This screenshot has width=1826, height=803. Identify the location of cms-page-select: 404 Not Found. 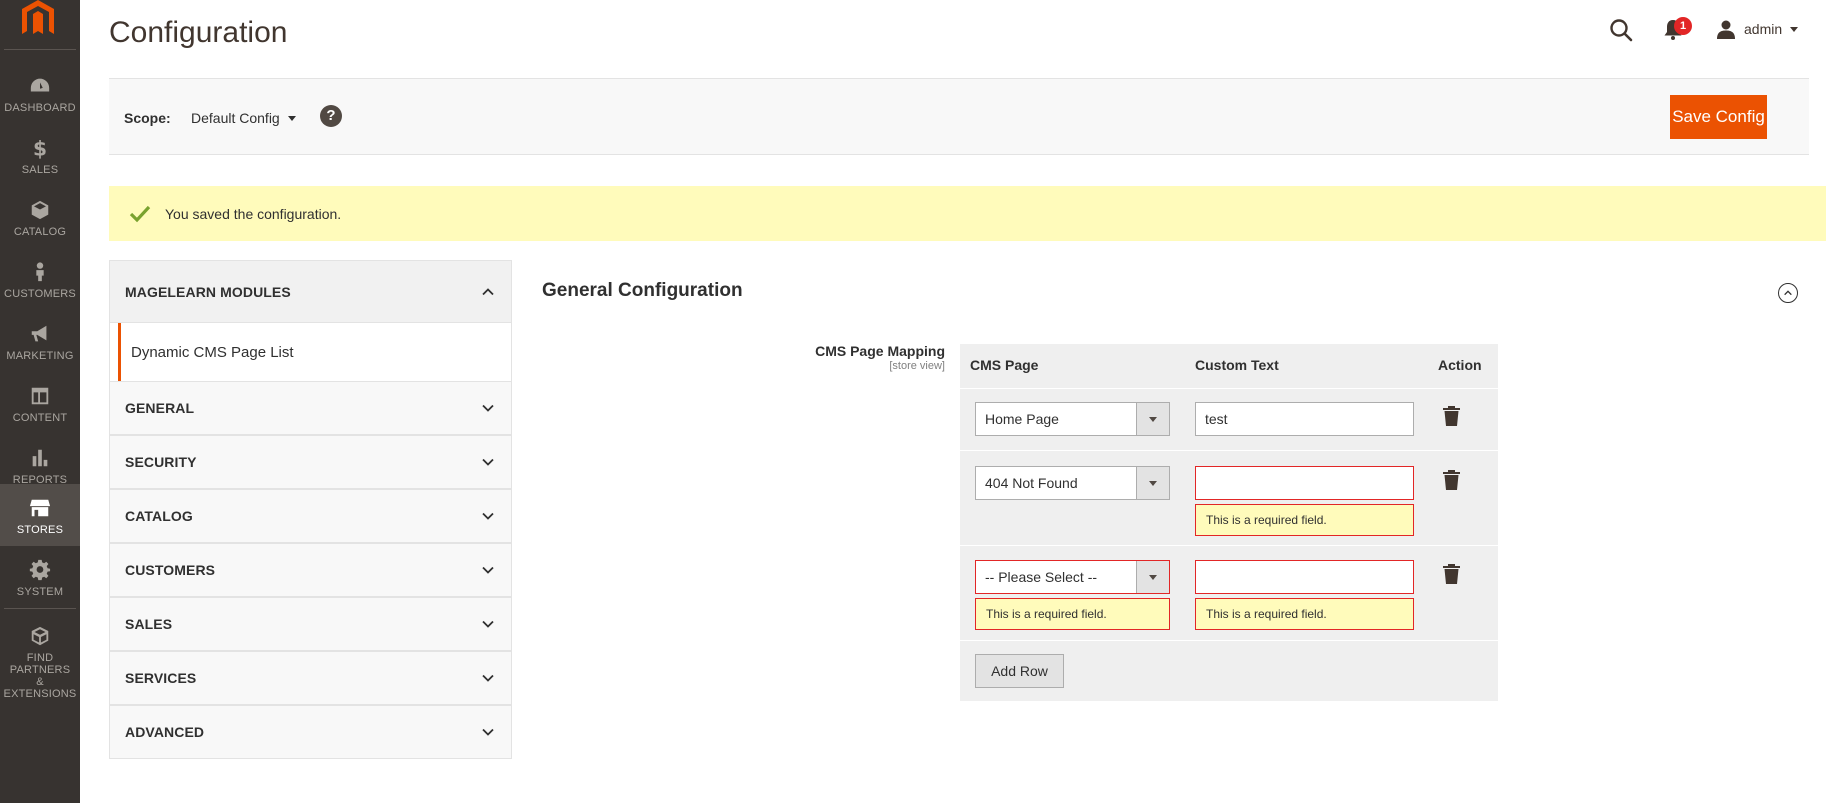
(1072, 483).